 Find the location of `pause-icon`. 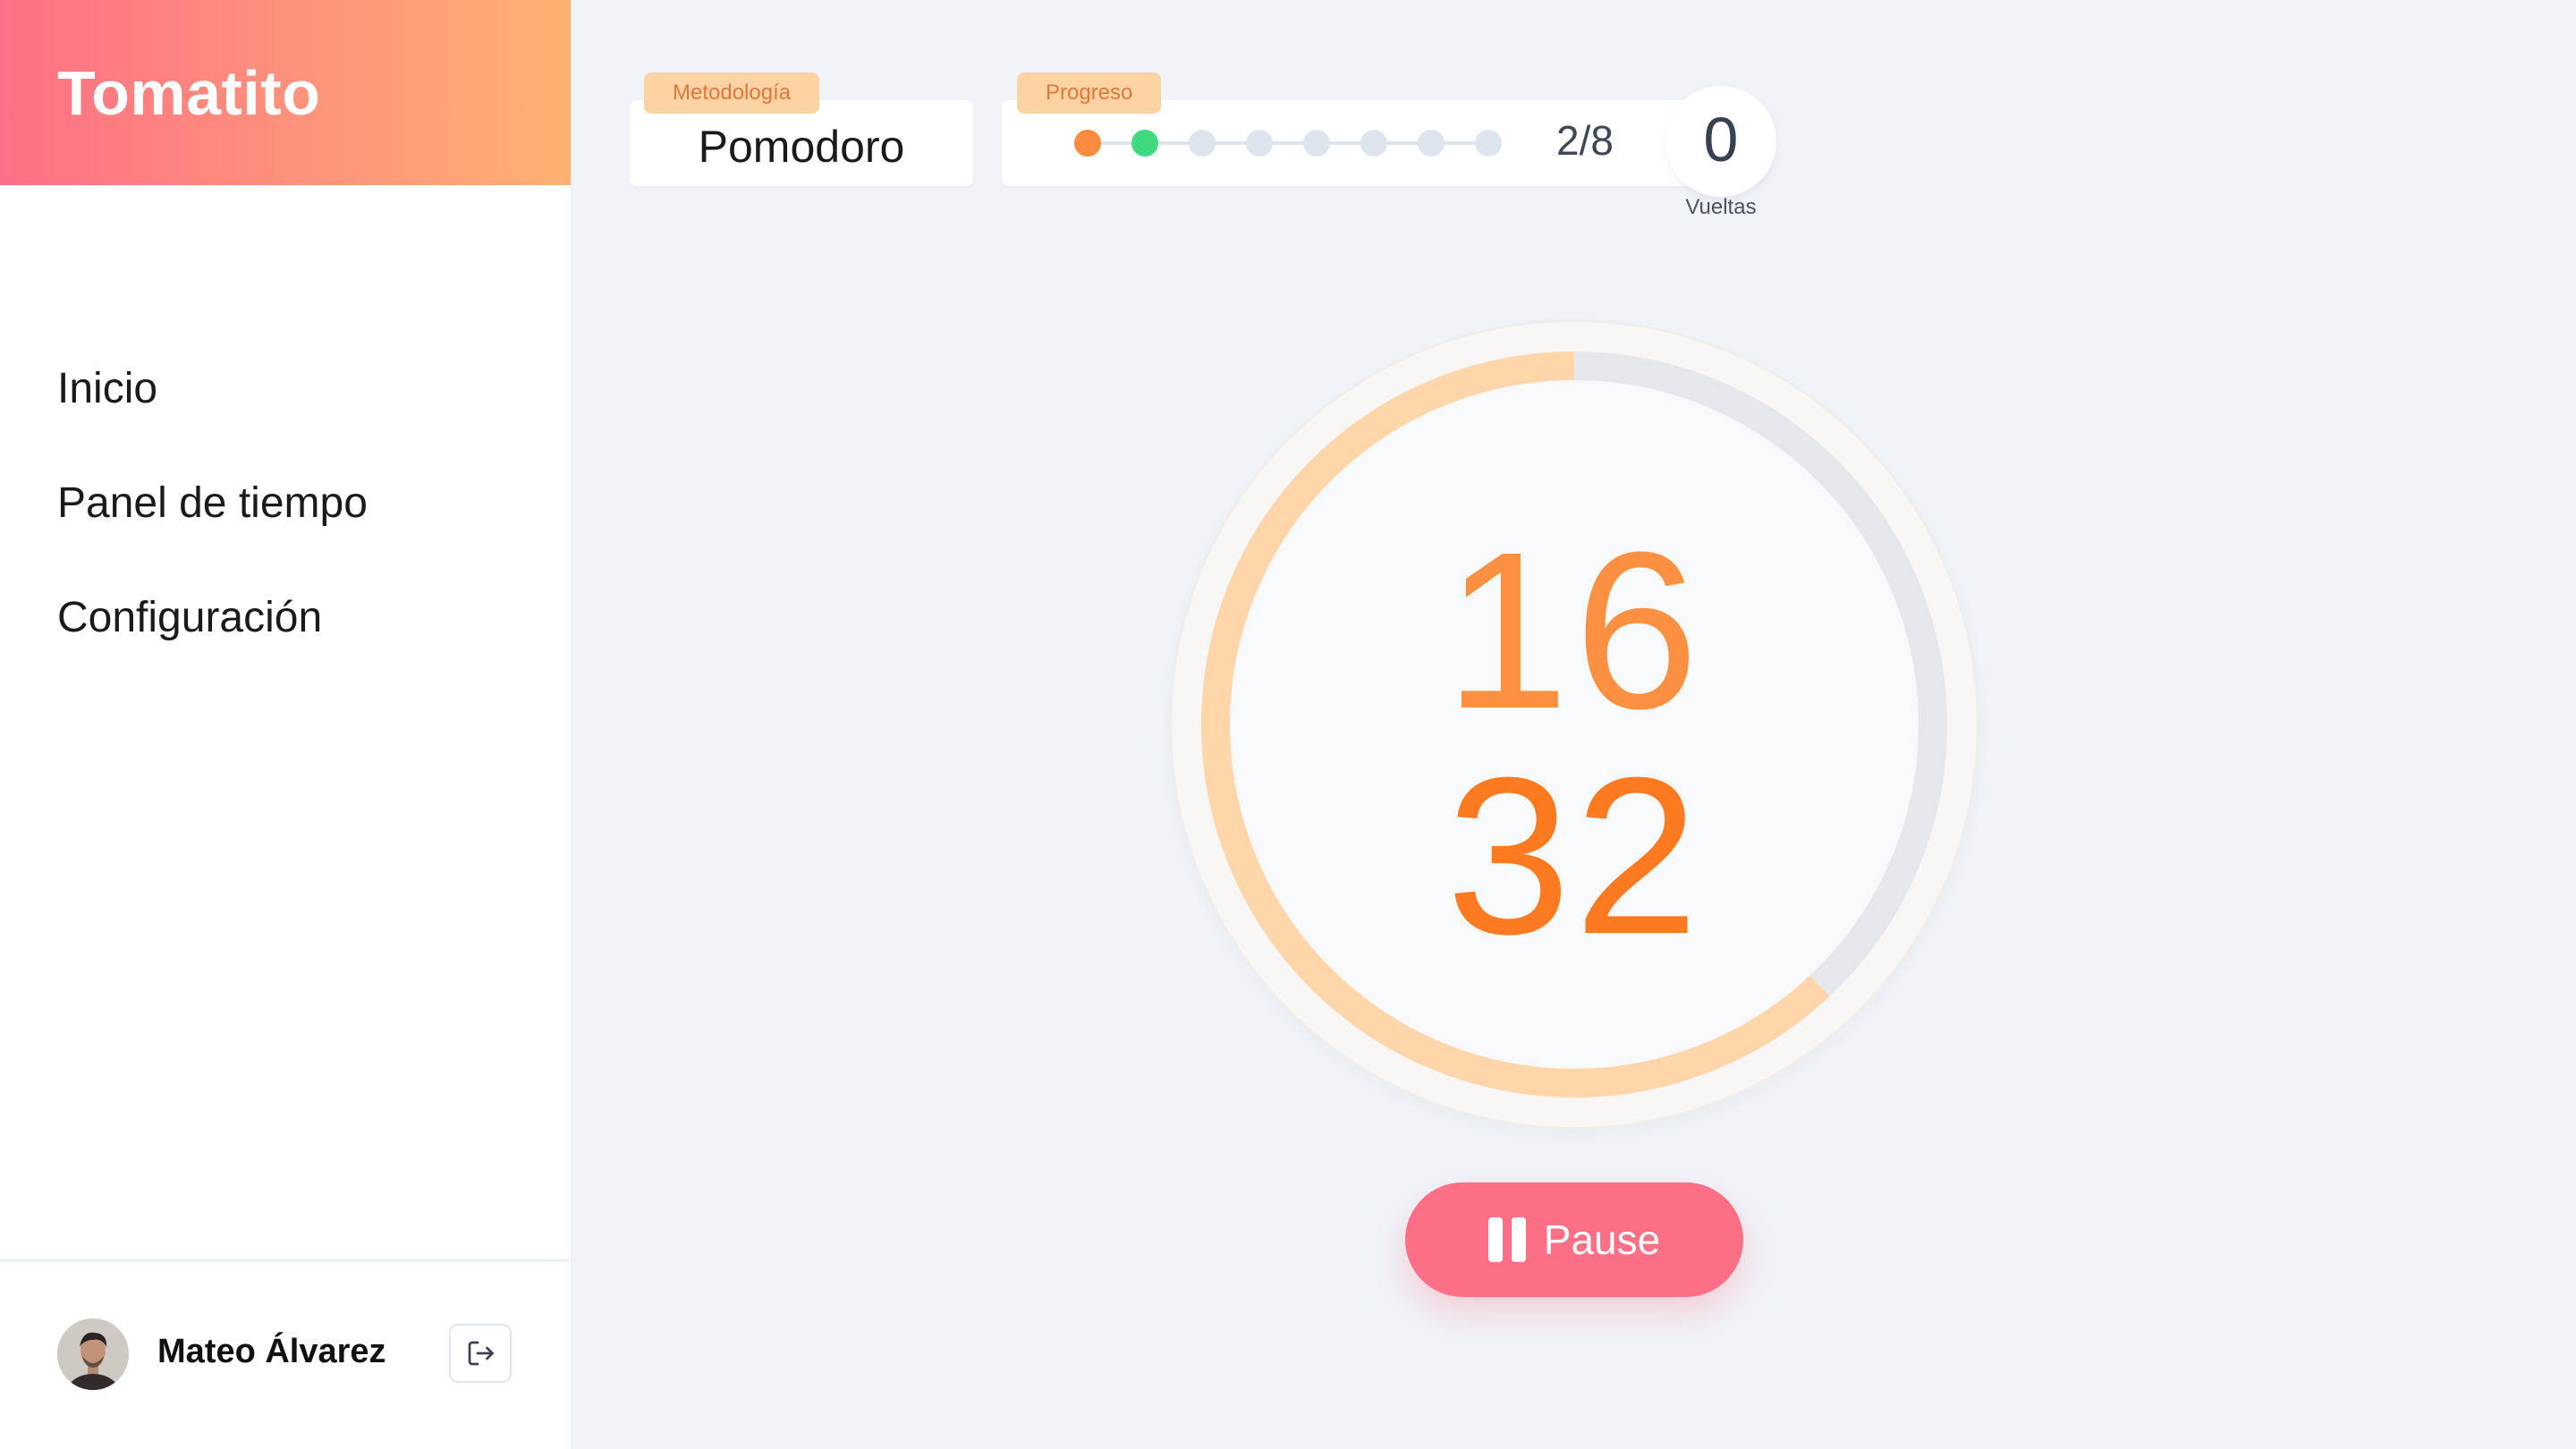

pause-icon is located at coordinates (1506, 1239).